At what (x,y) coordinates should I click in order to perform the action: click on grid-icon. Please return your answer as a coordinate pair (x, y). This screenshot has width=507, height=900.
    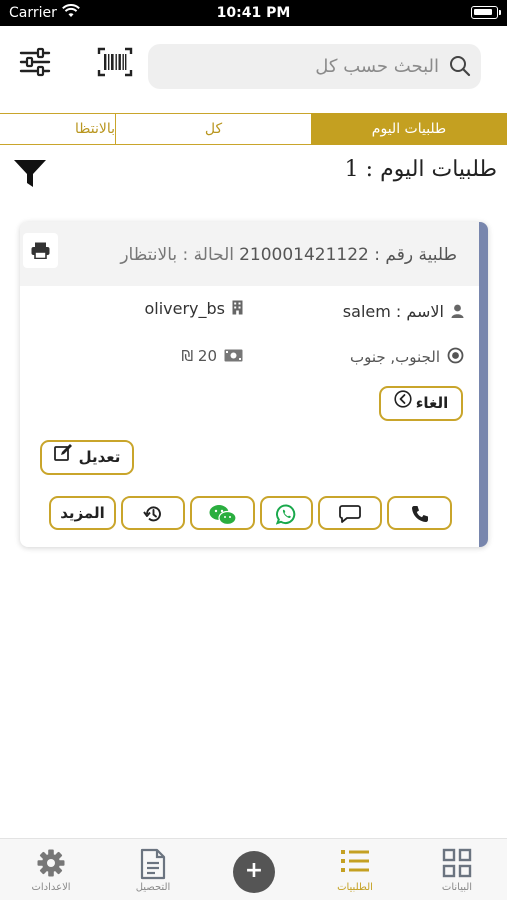
    Looking at the image, I should click on (457, 863).